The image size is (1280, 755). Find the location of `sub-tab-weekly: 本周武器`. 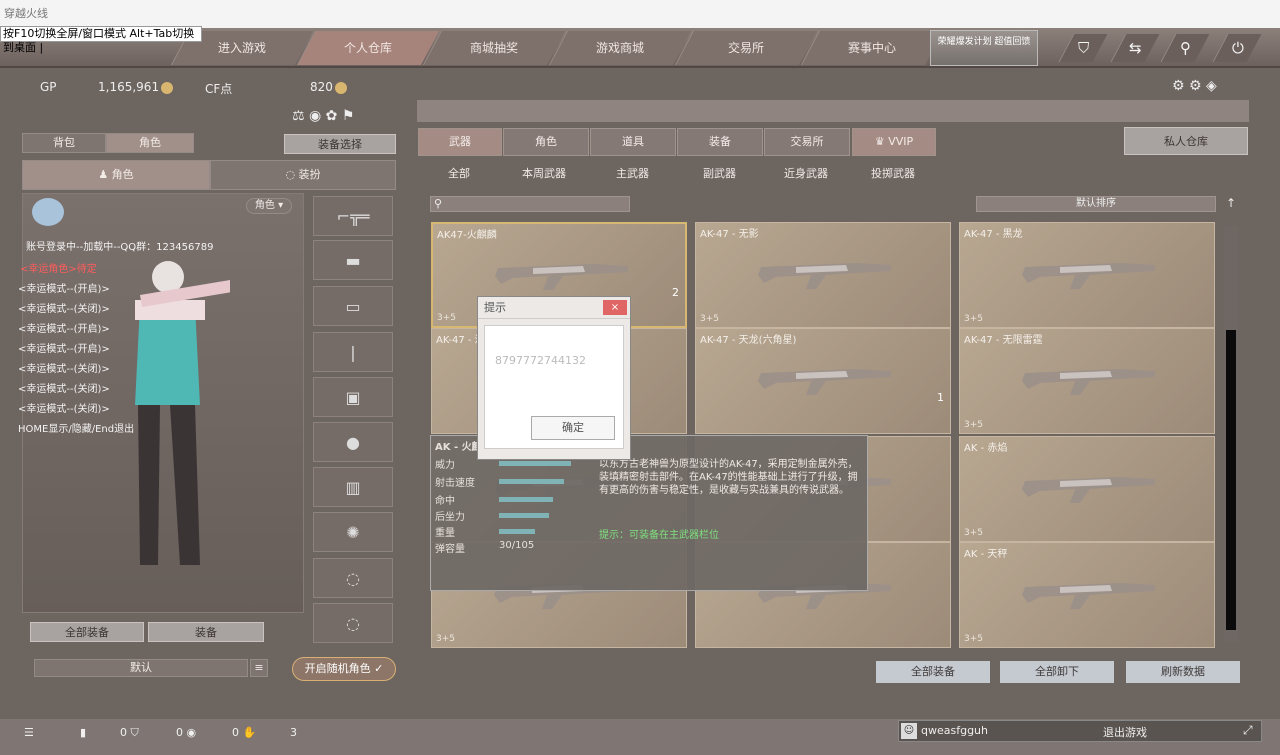

sub-tab-weekly: 本周武器 is located at coordinates (544, 173).